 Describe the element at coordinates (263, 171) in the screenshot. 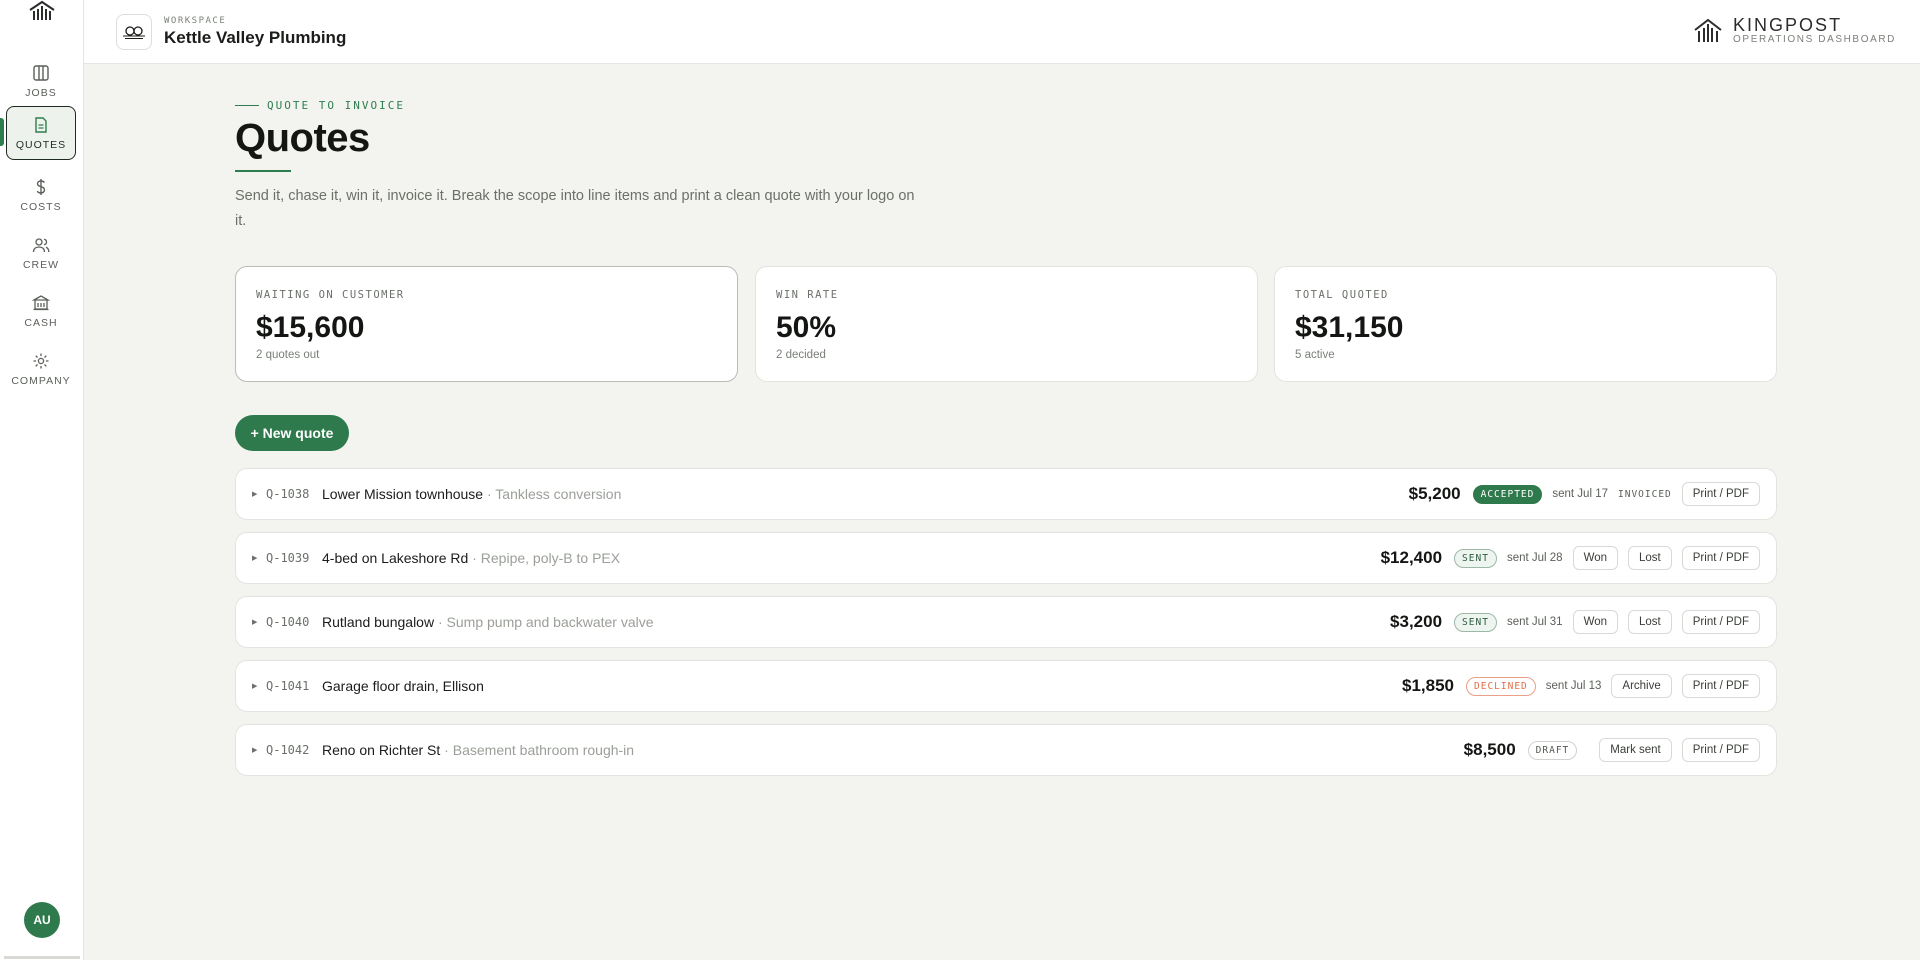

I see `title-underline` at that location.